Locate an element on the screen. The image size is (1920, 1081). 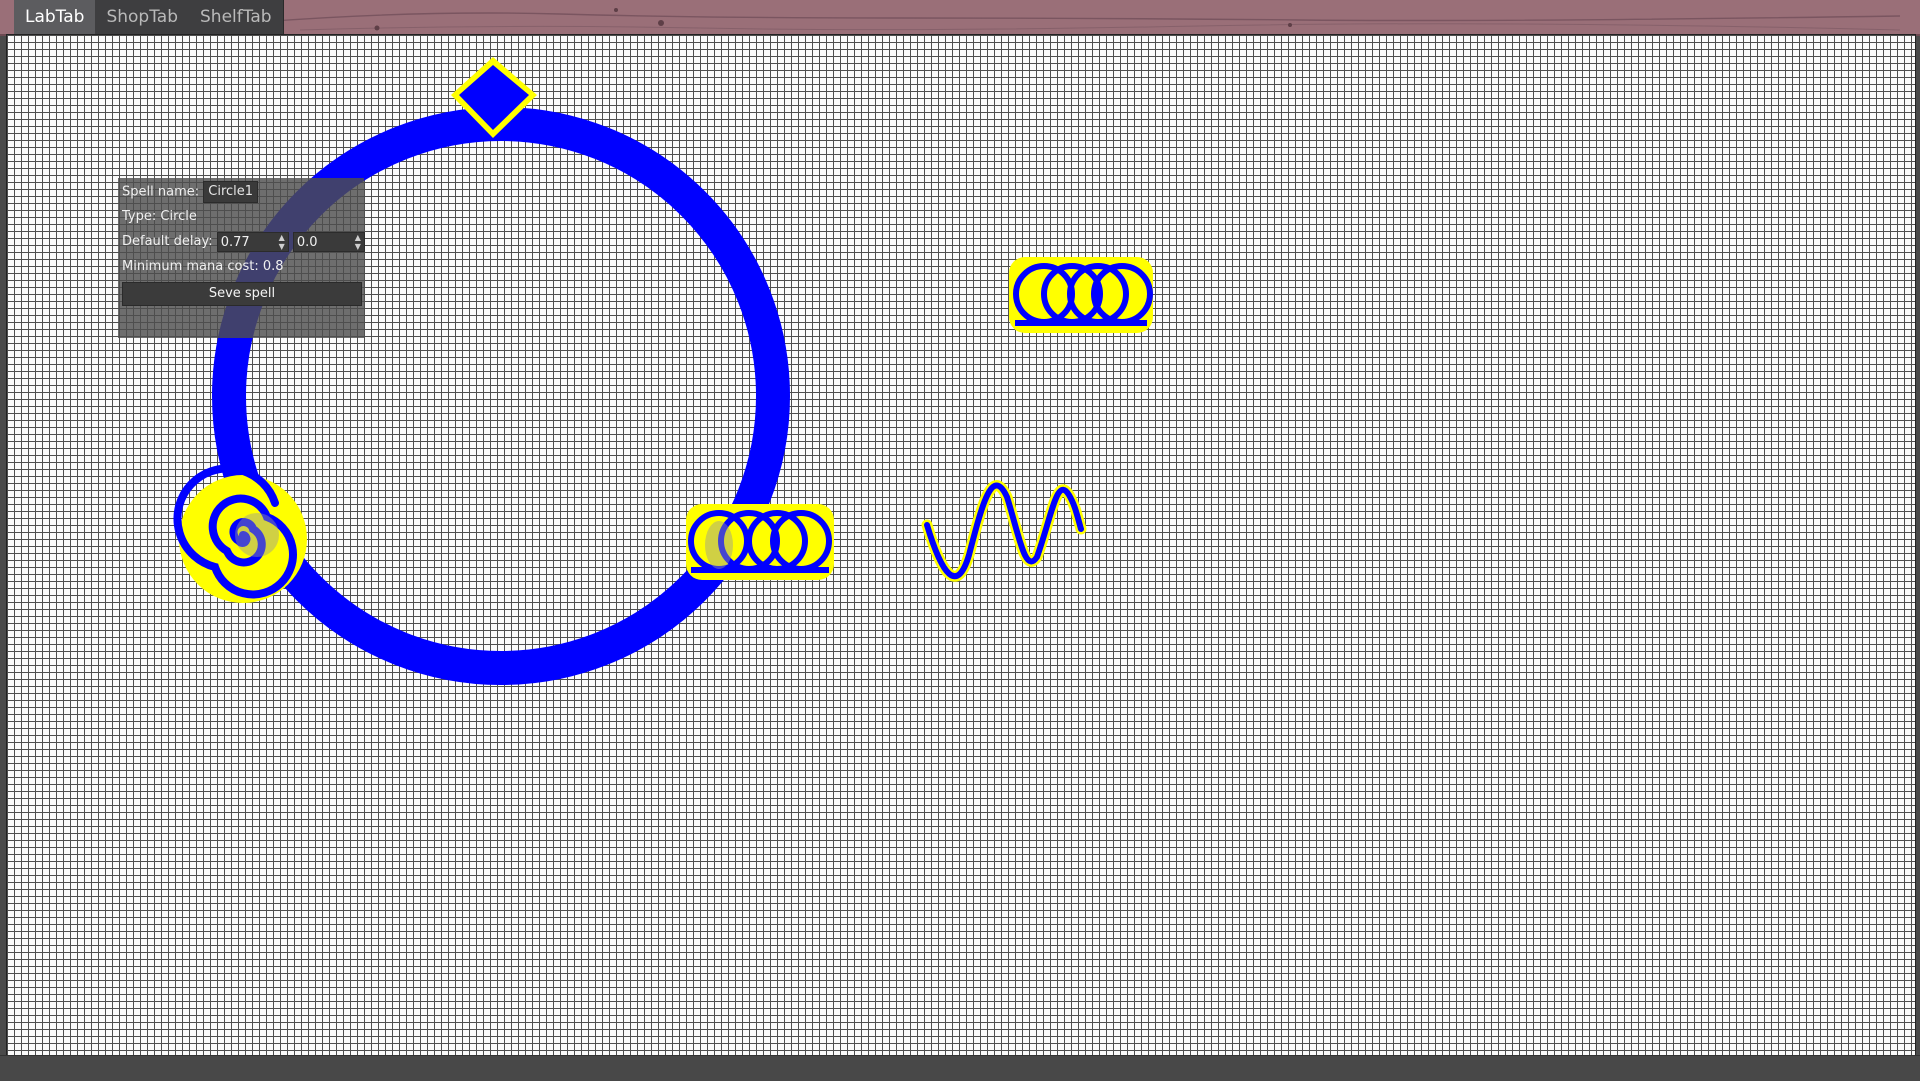
delay-value-2: 0.0 is located at coordinates (307, 242).